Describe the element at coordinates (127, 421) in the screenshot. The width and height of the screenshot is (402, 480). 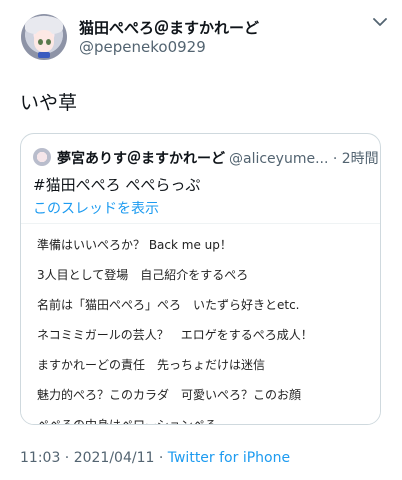
I see `image-text-line: ぺぺろの中身はぺローションぺろ` at that location.